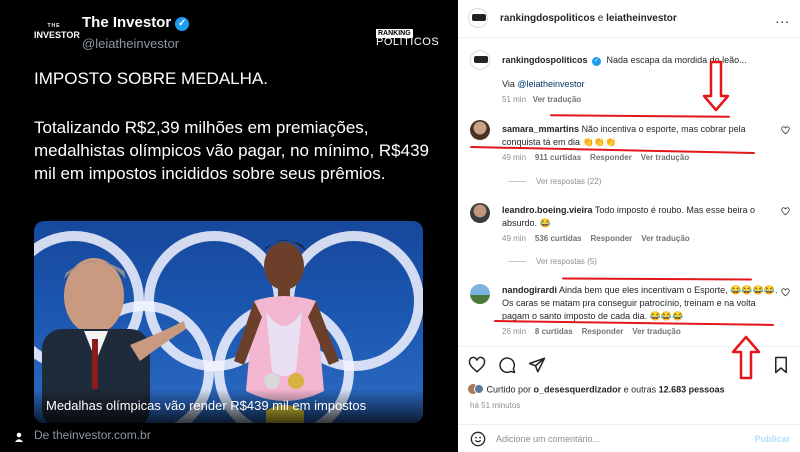 This screenshot has height=452, width=800. Describe the element at coordinates (131, 43) in the screenshot. I see `account-handle: @leiatheinvestor` at that location.